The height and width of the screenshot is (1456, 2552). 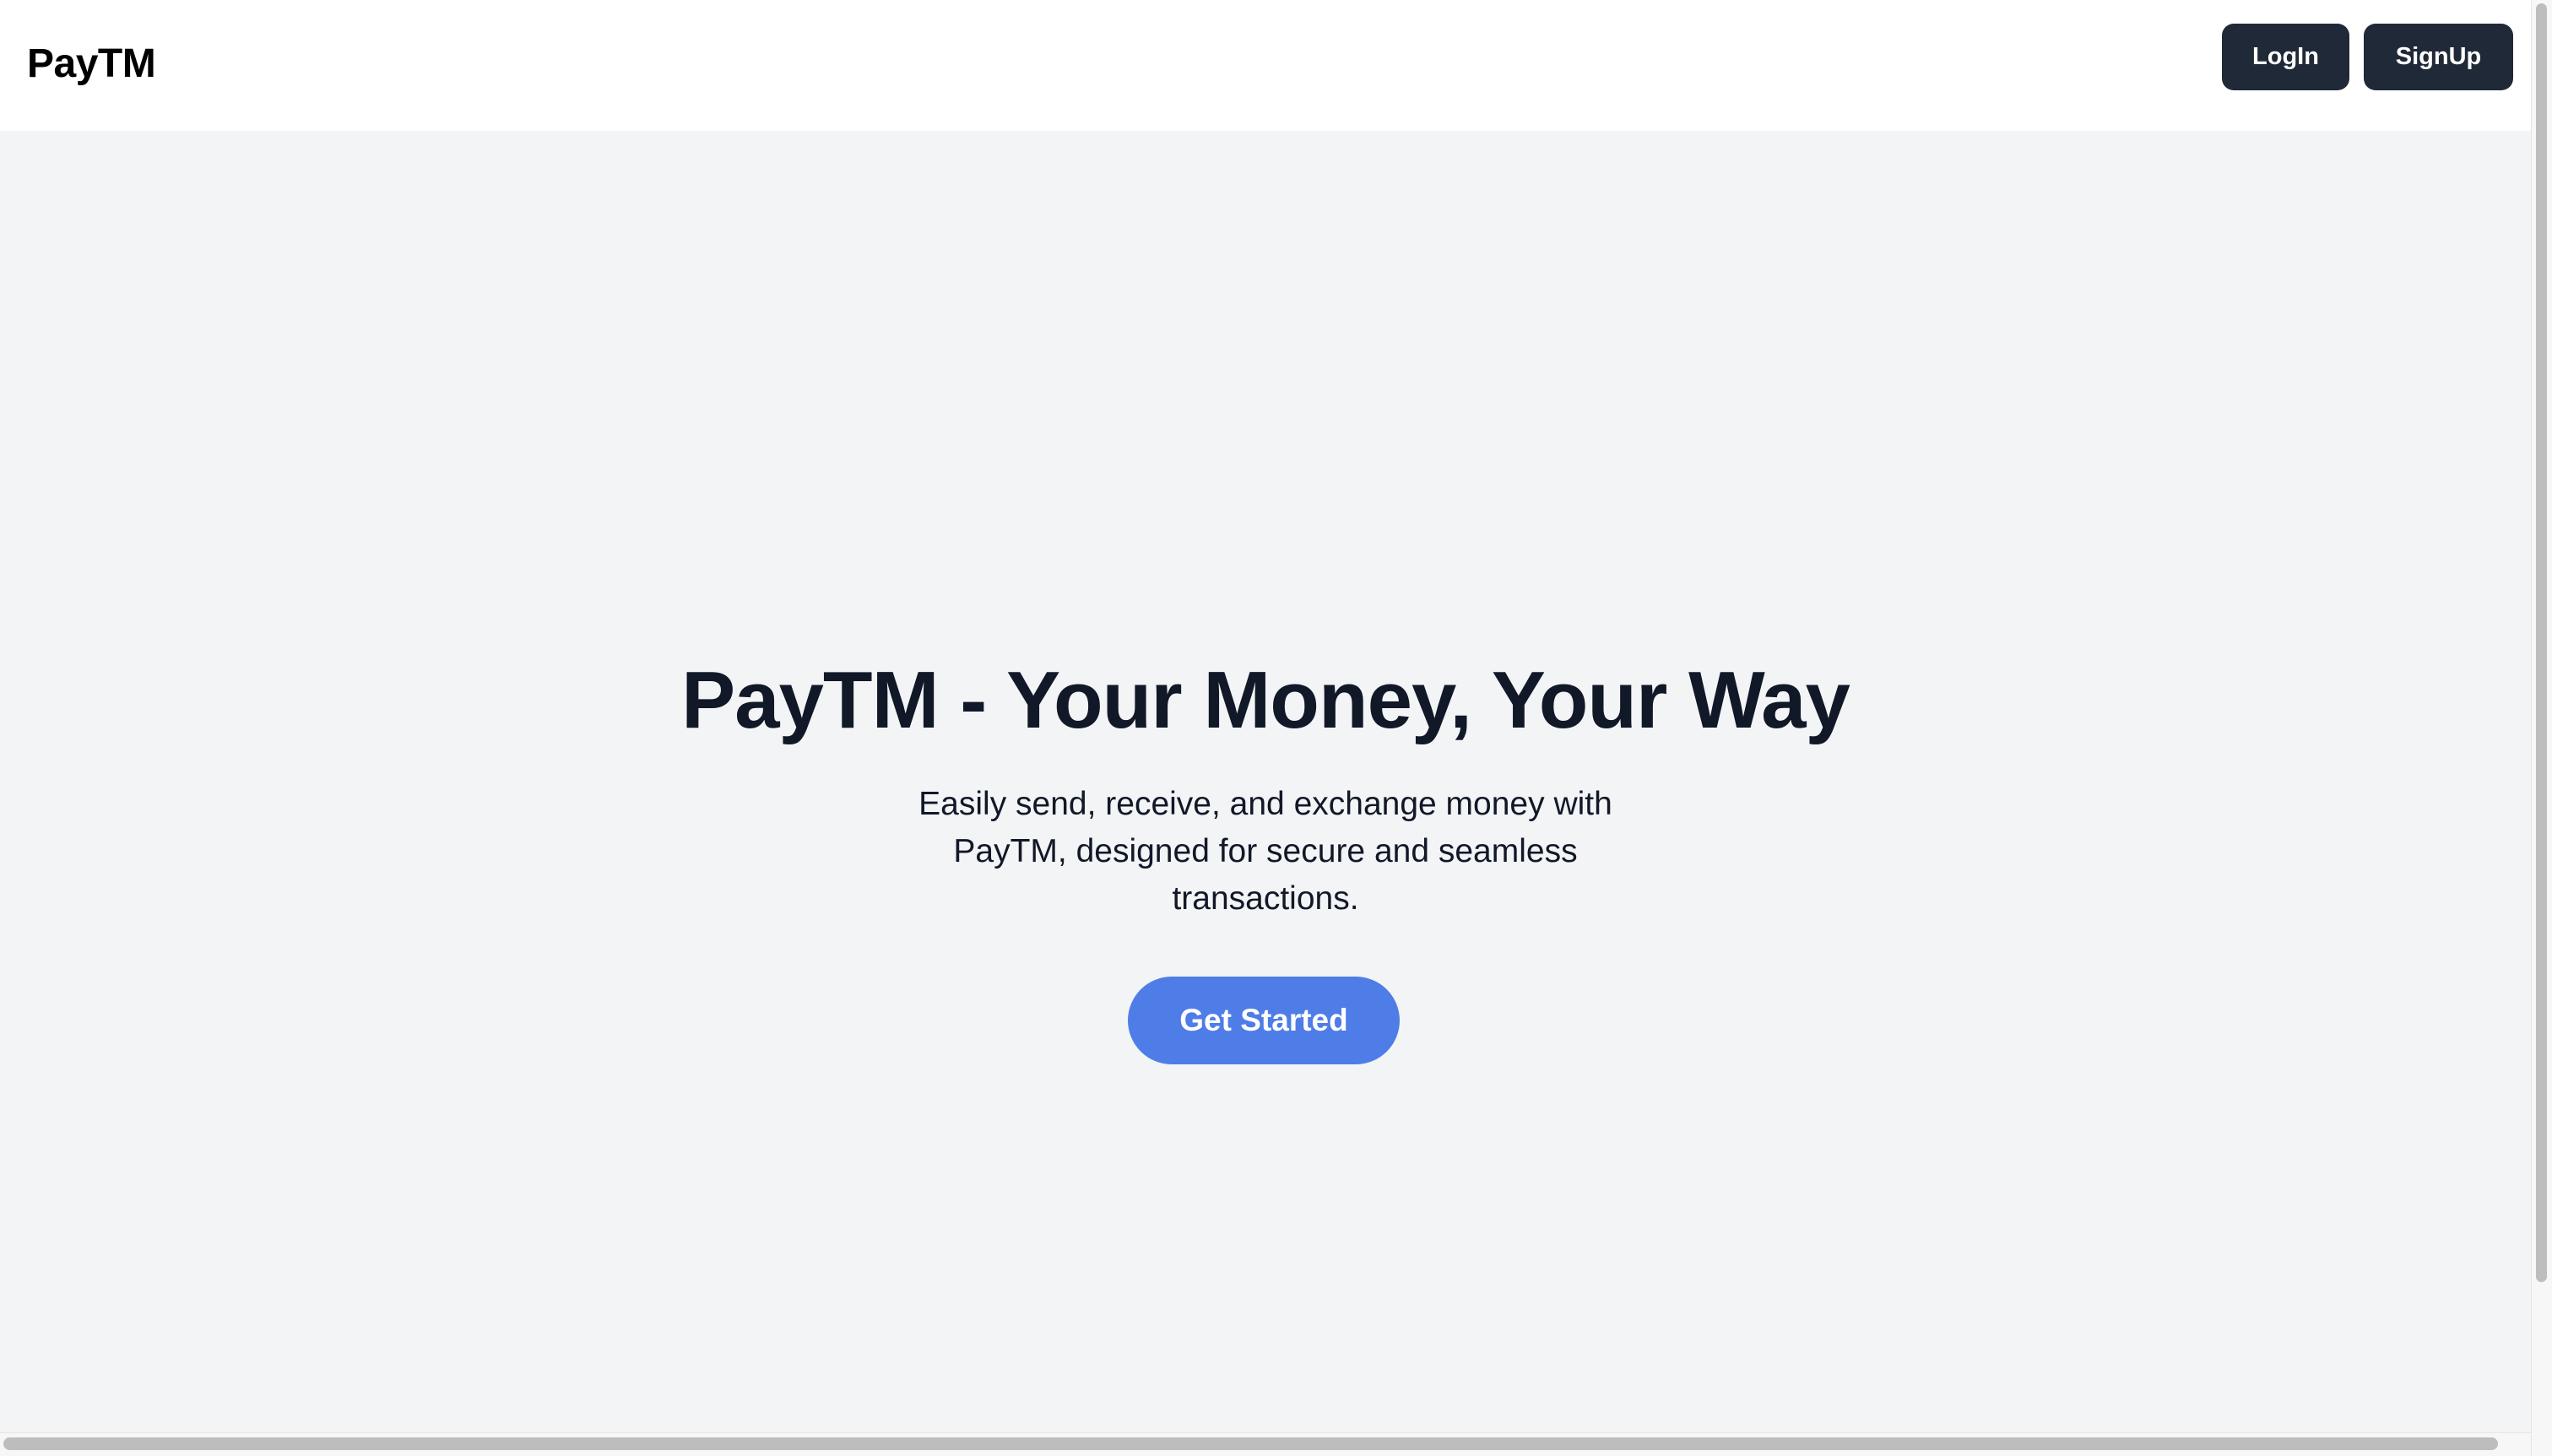 What do you see at coordinates (91, 64) in the screenshot?
I see `brand-logo: PayTM` at bounding box center [91, 64].